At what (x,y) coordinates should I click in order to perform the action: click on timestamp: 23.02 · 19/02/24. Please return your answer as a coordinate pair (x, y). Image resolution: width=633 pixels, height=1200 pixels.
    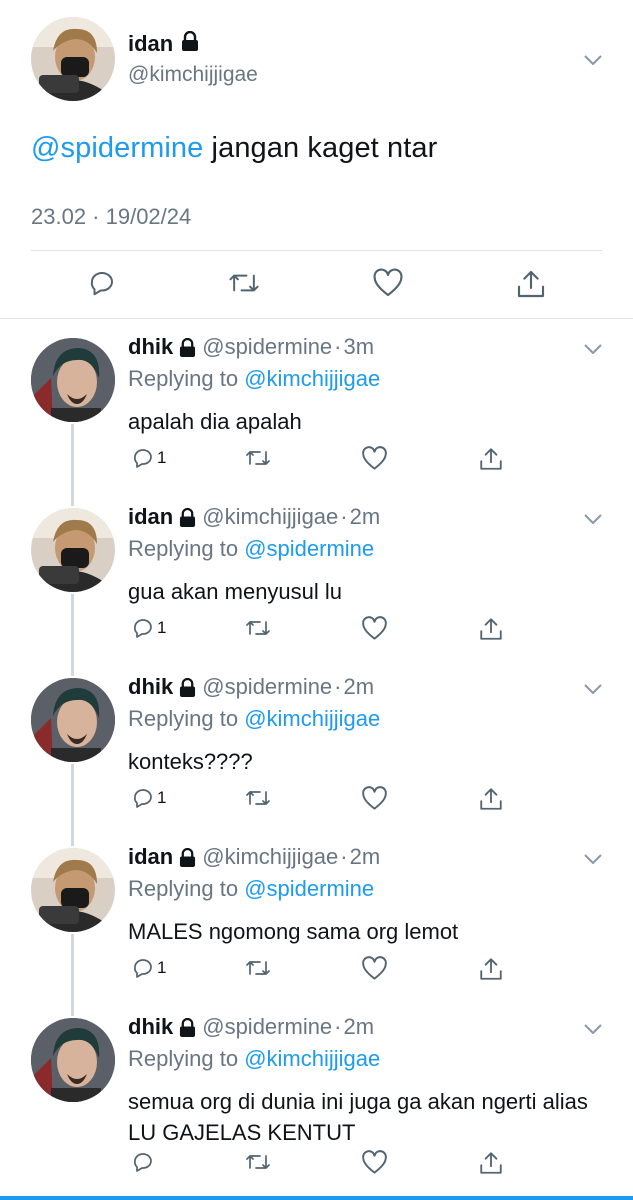
    Looking at the image, I should click on (111, 217).